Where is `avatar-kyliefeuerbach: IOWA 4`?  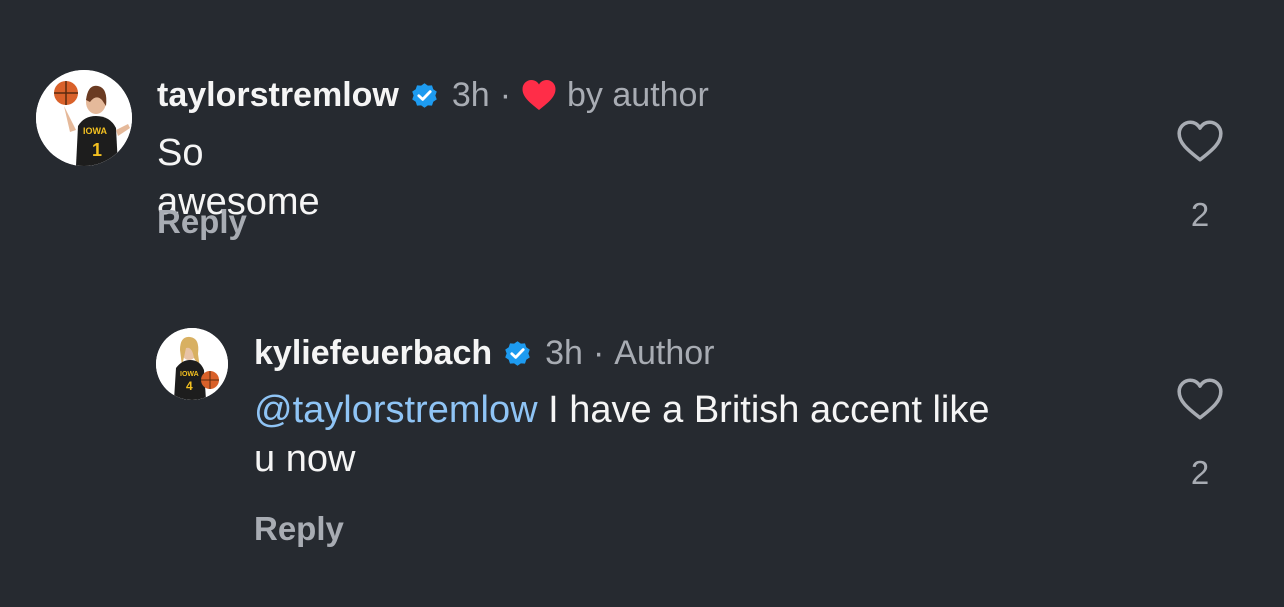 avatar-kyliefeuerbach: IOWA 4 is located at coordinates (192, 364).